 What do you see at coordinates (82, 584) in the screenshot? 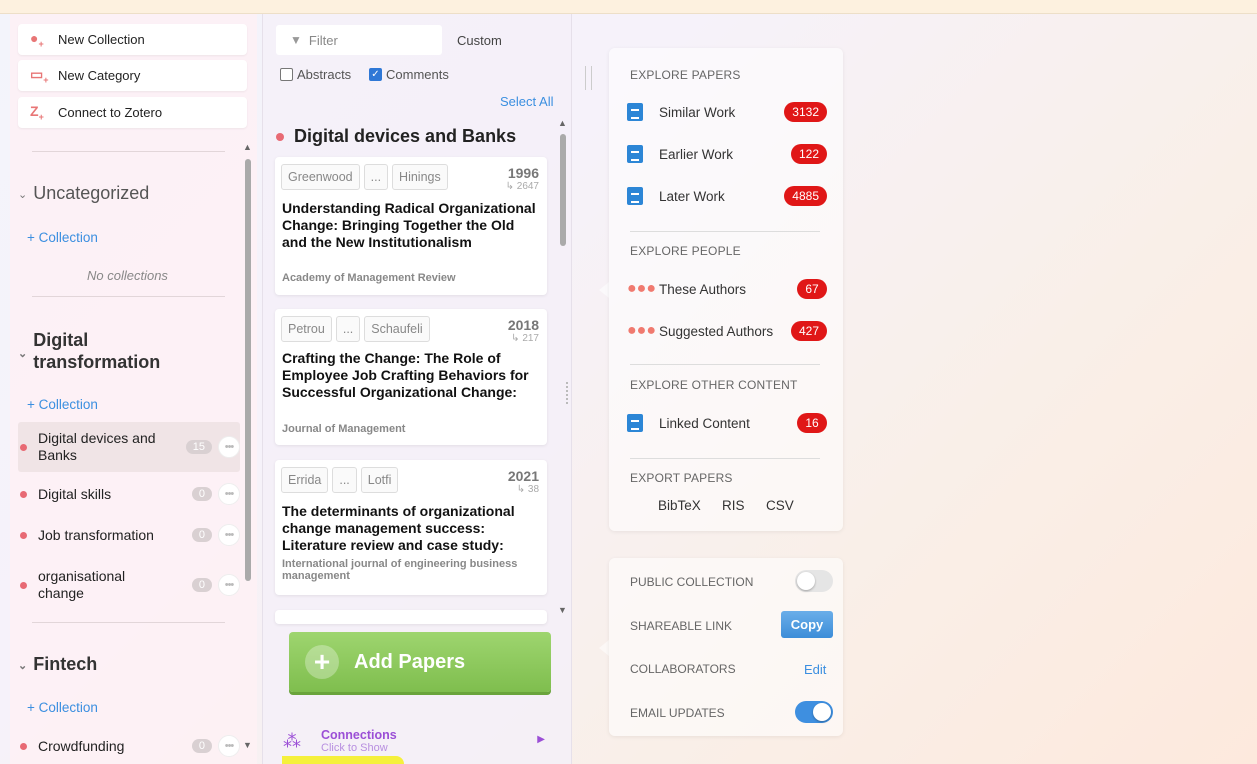
I see `collection-label: organisational change` at bounding box center [82, 584].